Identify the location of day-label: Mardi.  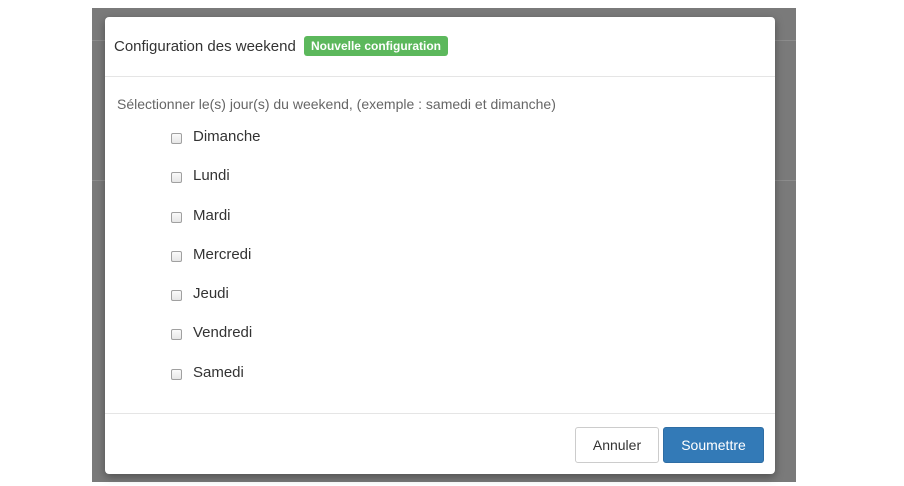
(212, 215).